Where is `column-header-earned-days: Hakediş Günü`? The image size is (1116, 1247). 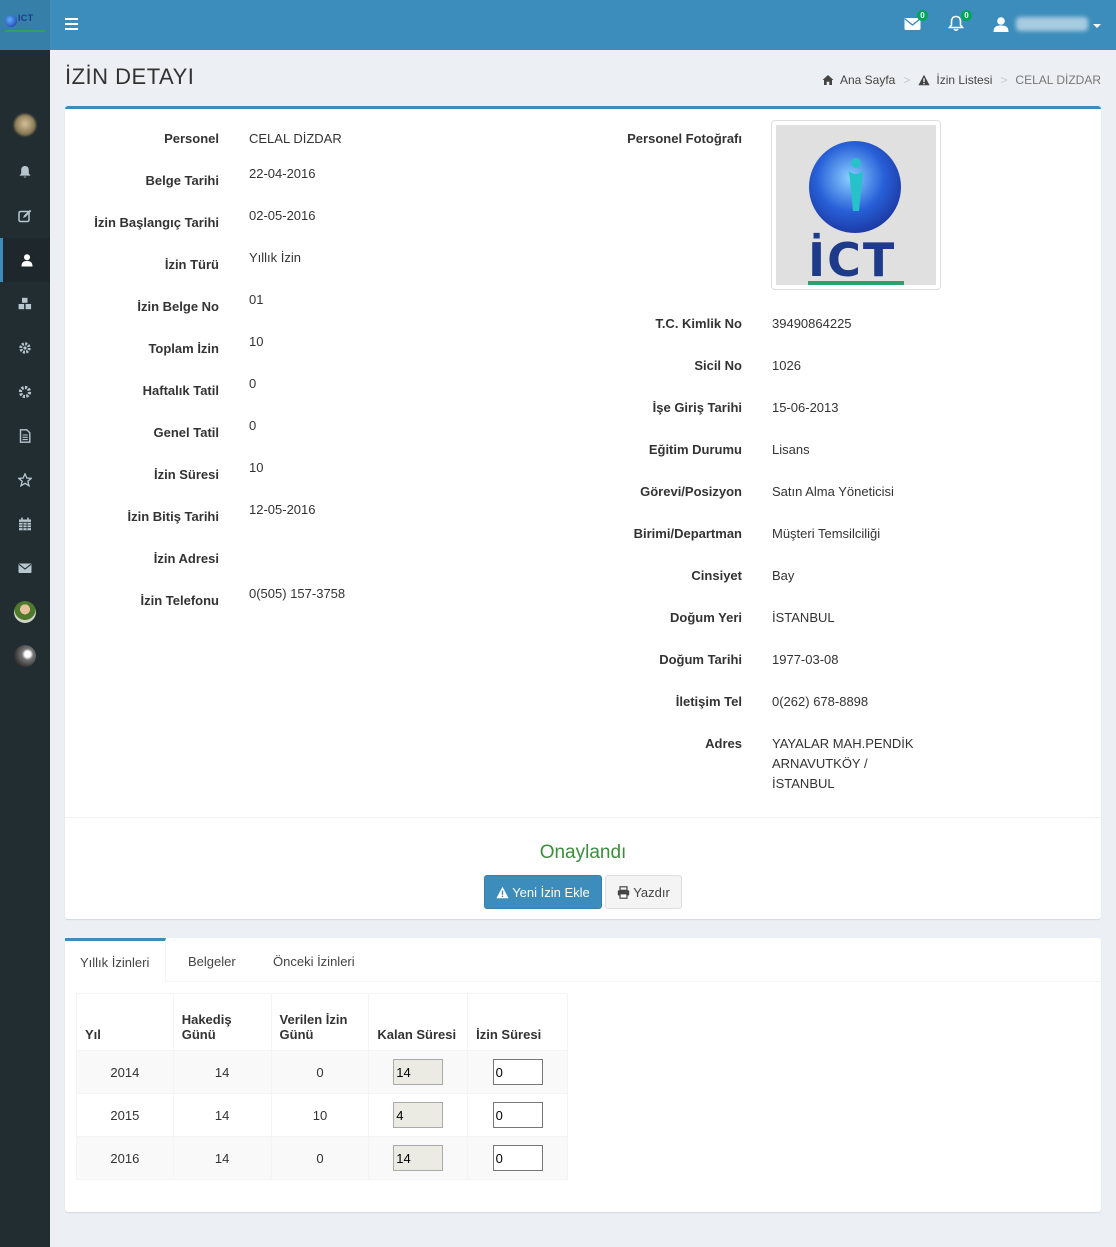
column-header-earned-days: Hakediş Günü is located at coordinates (222, 1022).